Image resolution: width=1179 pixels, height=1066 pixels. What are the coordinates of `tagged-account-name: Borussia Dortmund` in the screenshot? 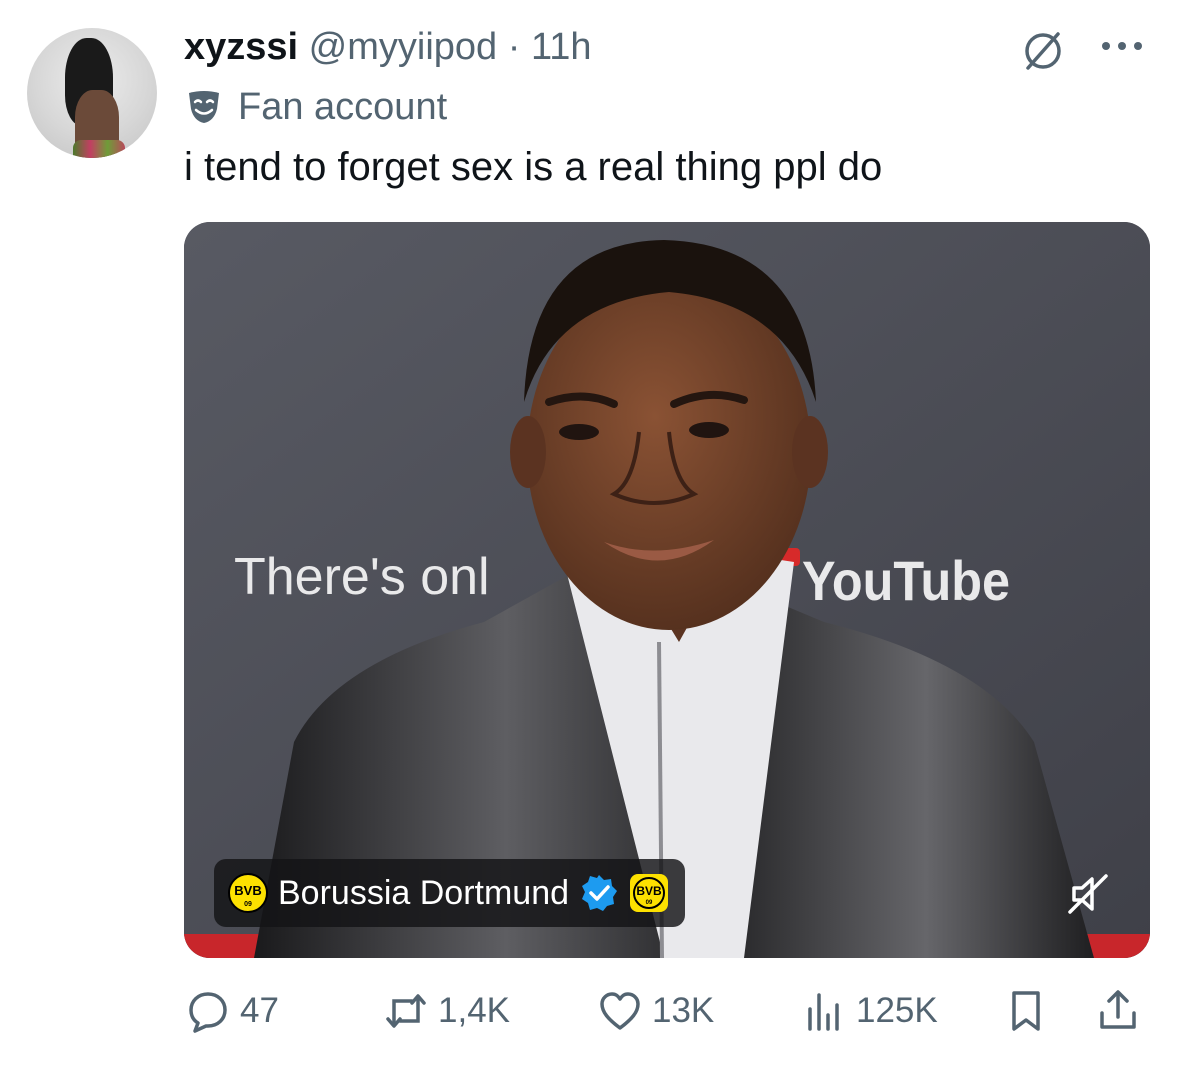 It's located at (424, 892).